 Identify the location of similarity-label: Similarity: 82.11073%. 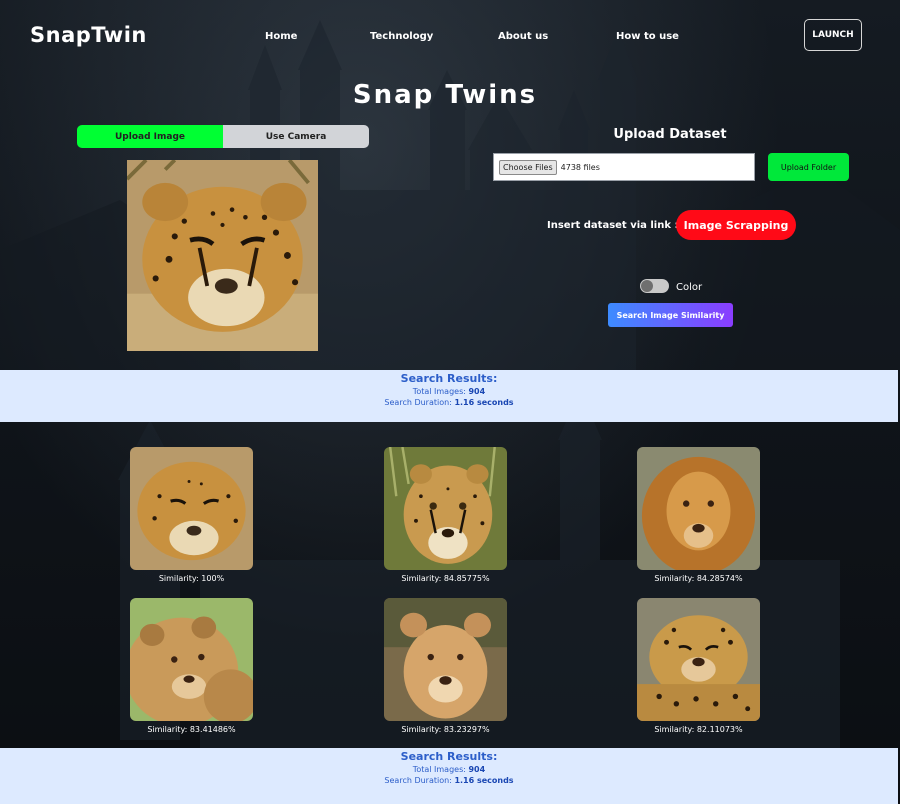
(698, 729).